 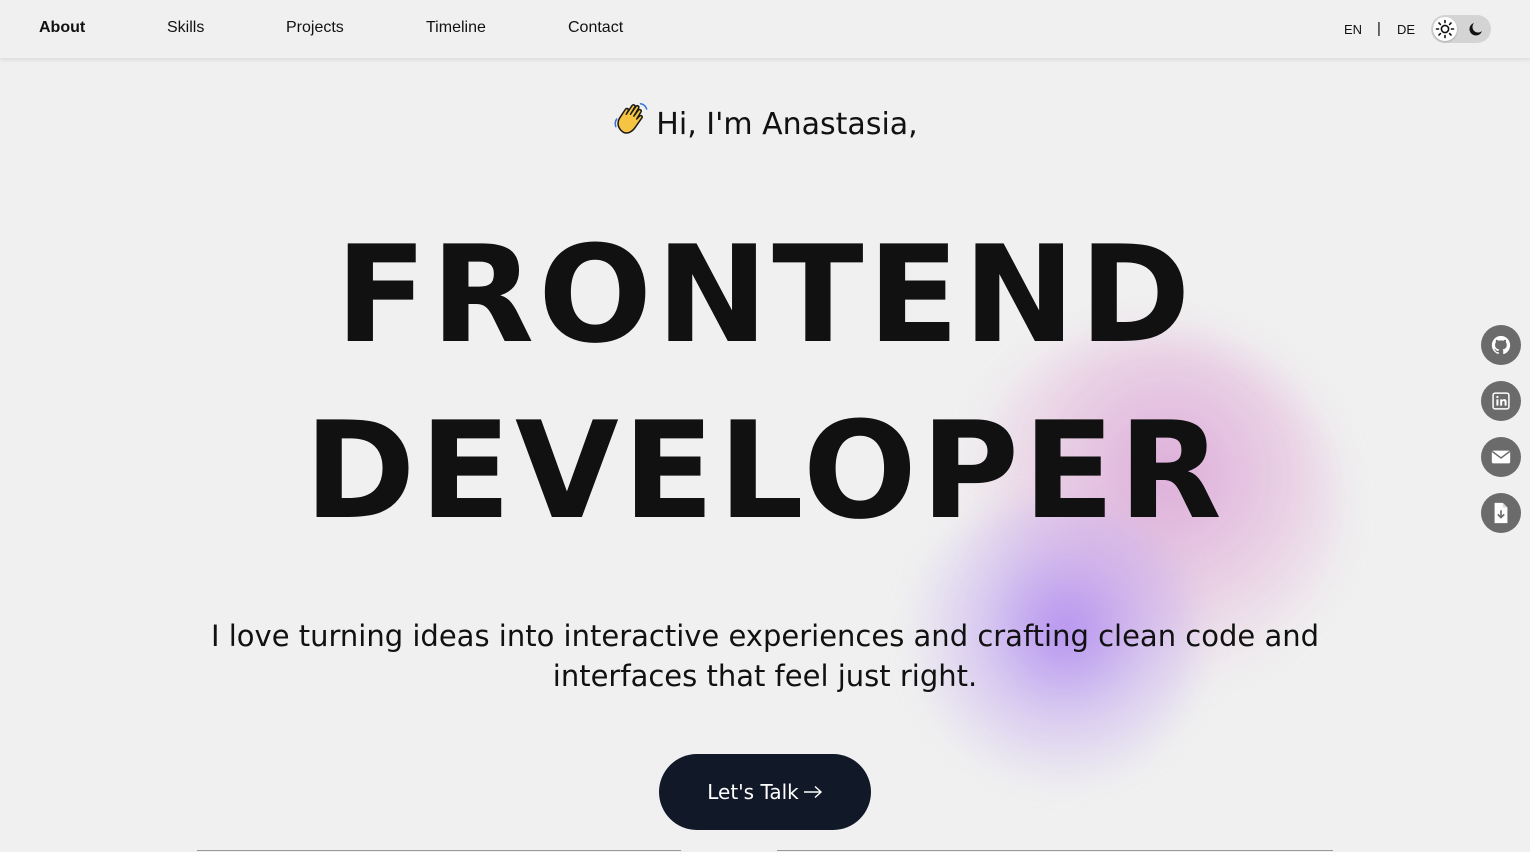 I want to click on headline-line-2: DEVELOPER, so click(x=765, y=471).